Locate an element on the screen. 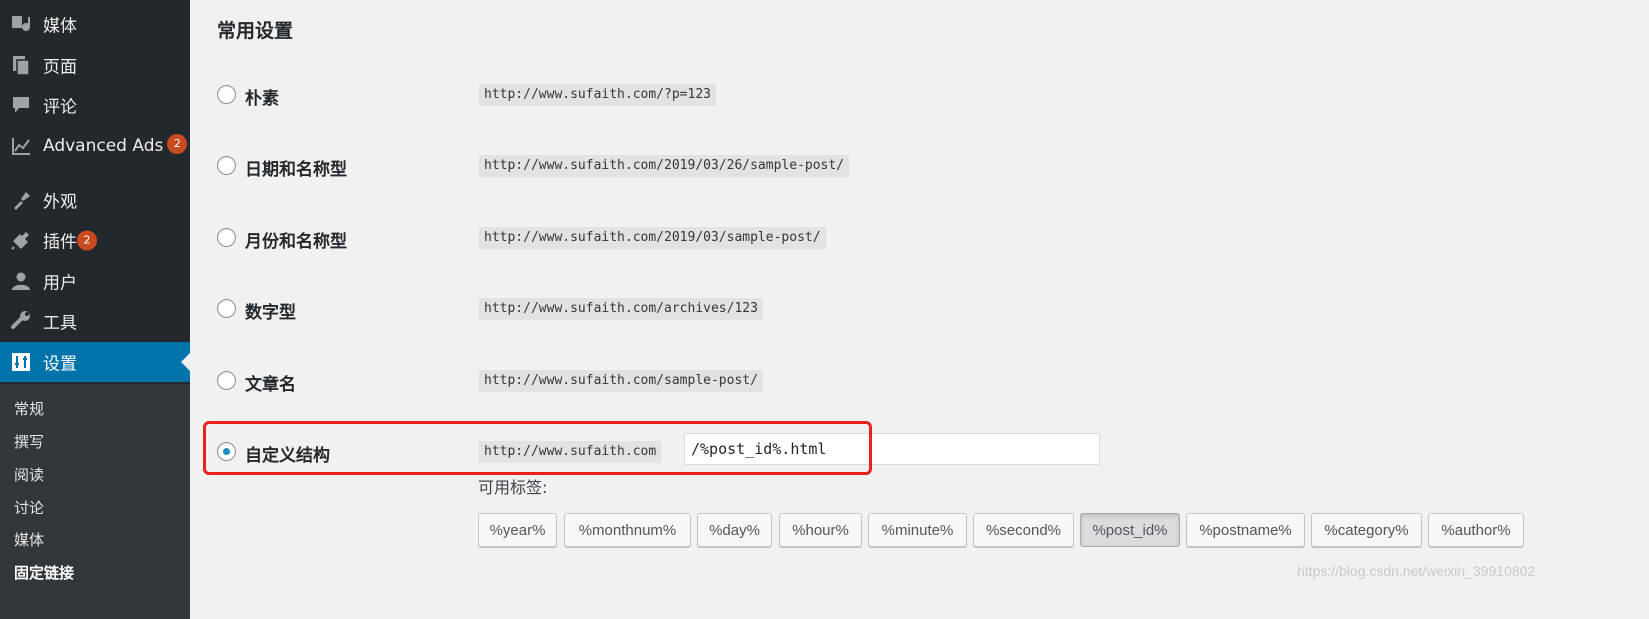  chart-icon is located at coordinates (21, 146).